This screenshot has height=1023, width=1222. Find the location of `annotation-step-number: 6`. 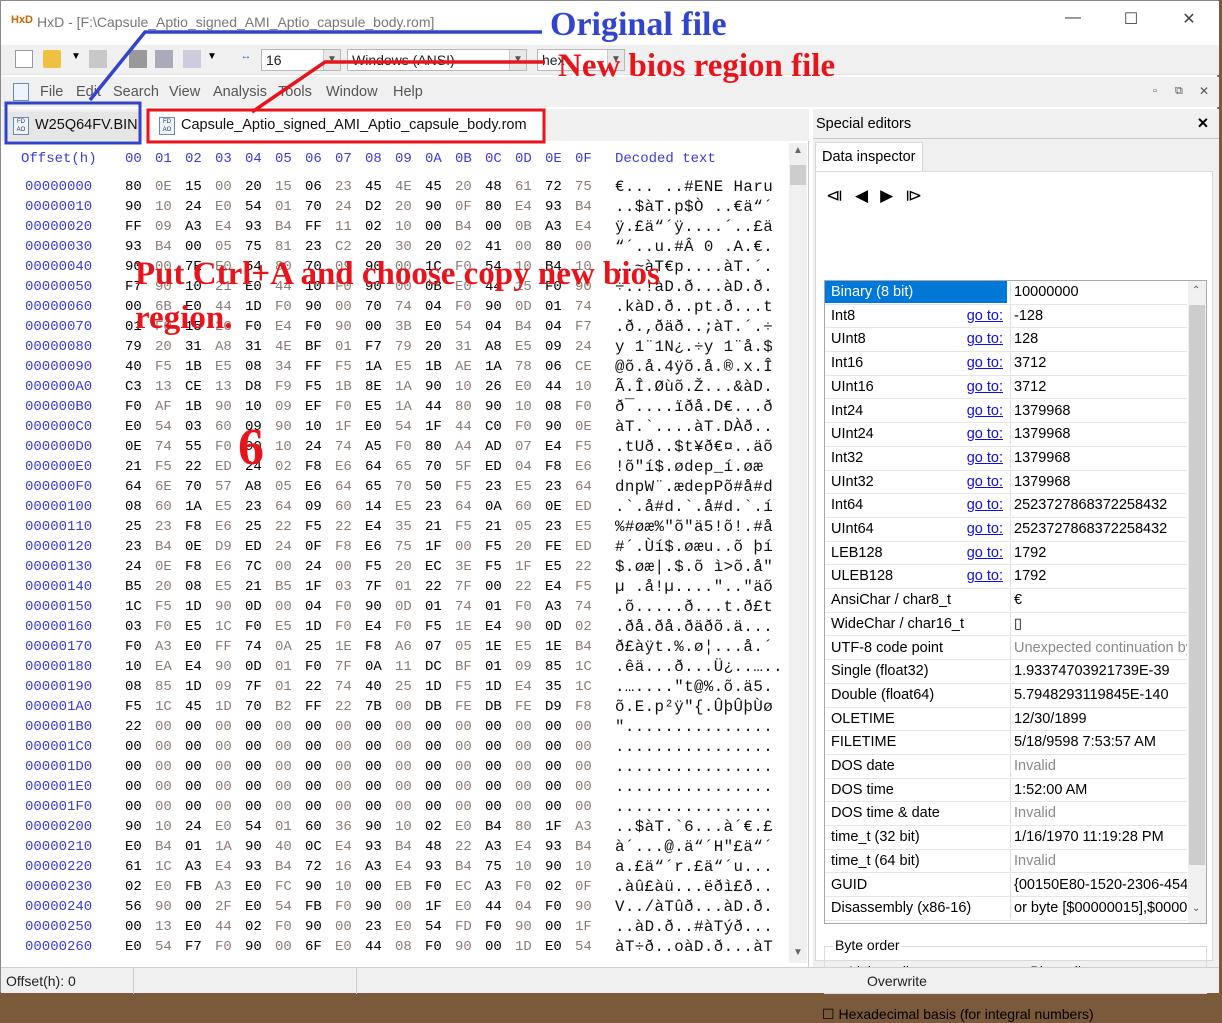

annotation-step-number: 6 is located at coordinates (251, 447).